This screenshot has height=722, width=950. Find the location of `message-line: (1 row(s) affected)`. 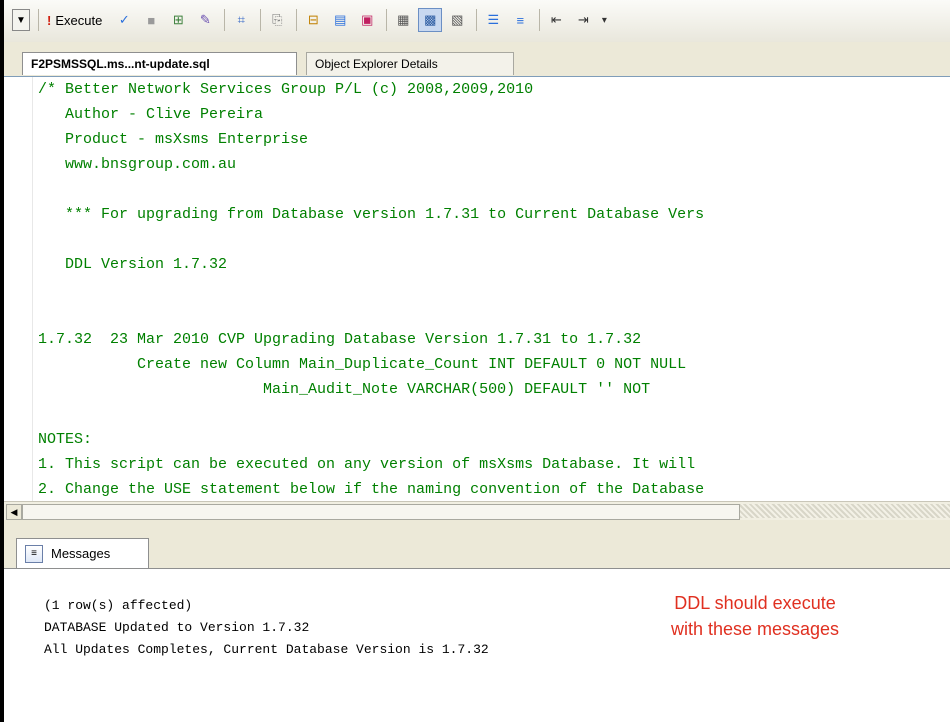

message-line: (1 row(s) affected) is located at coordinates (118, 605).